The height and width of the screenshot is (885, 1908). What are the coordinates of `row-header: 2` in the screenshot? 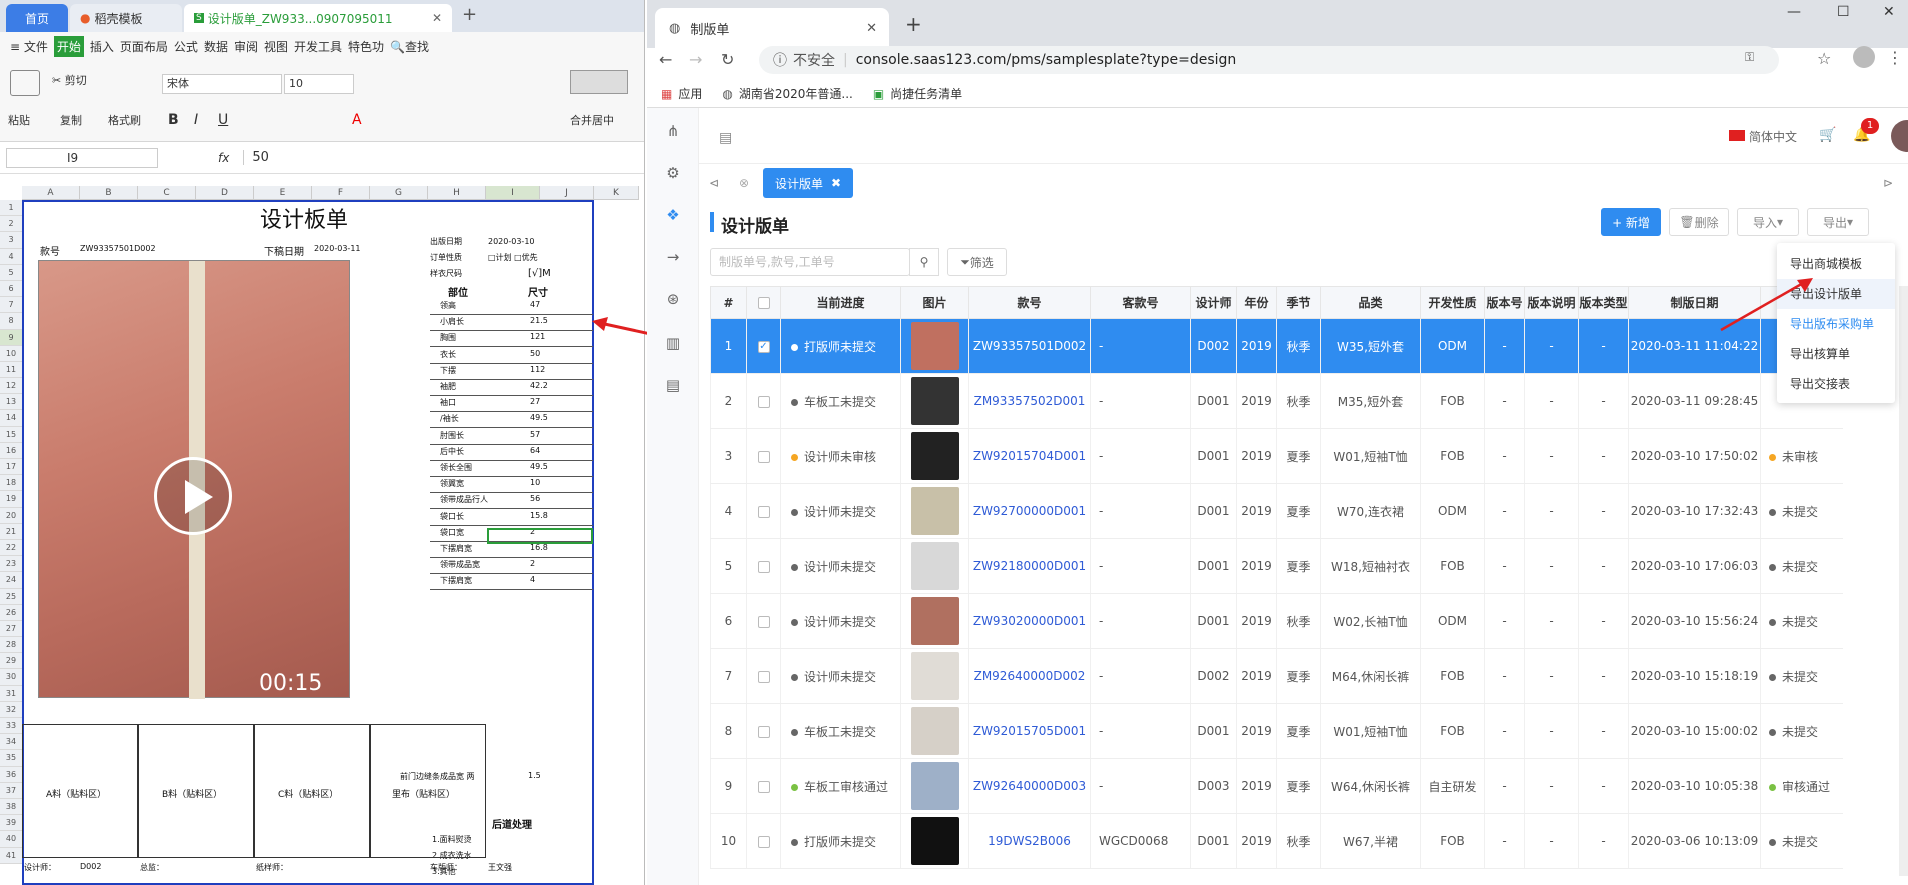 It's located at (11, 224).